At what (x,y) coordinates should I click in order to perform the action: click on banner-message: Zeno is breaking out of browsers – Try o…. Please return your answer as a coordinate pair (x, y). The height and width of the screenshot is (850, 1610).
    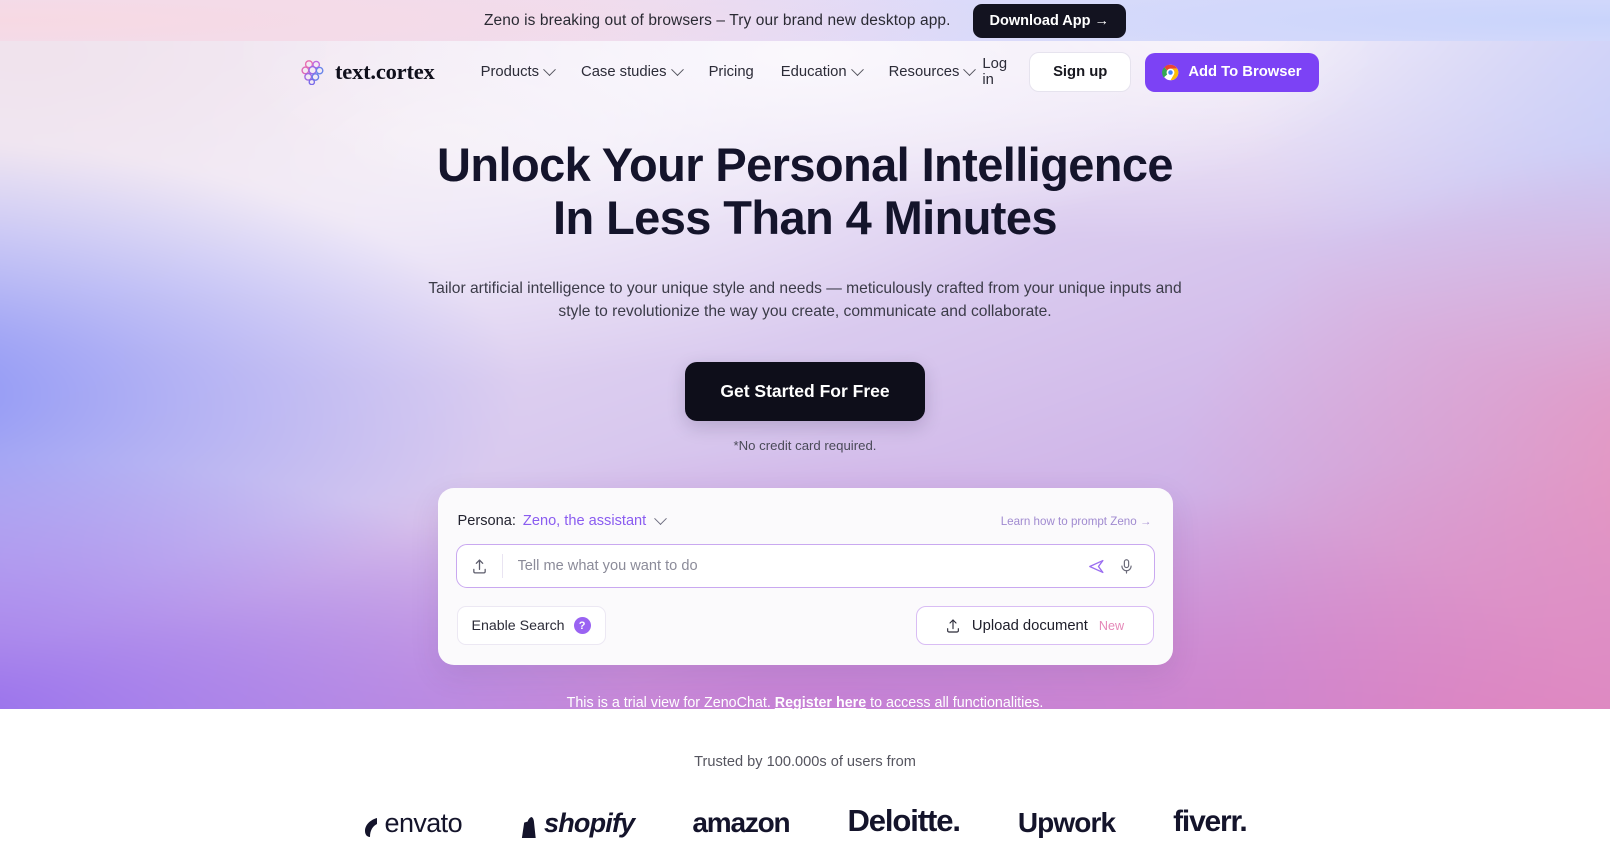
    Looking at the image, I should click on (717, 20).